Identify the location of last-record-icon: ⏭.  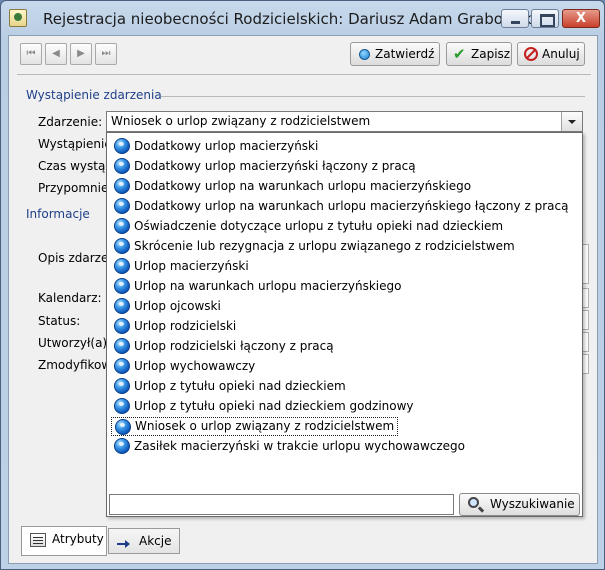
(106, 53).